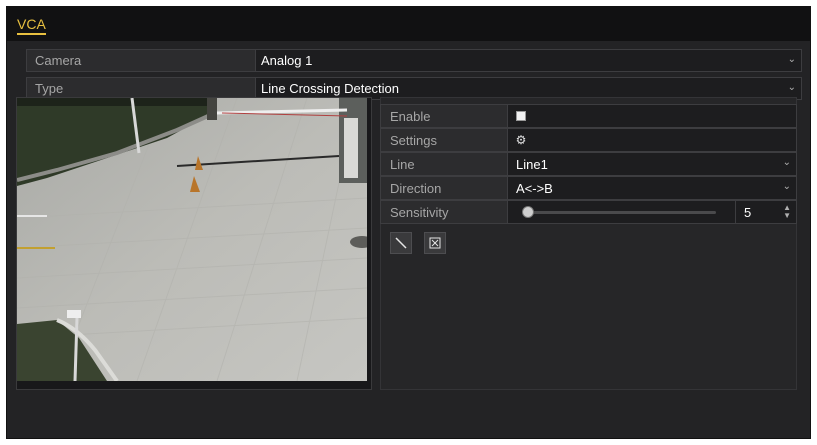  Describe the element at coordinates (534, 188) in the screenshot. I see `direction-value: A<->B` at that location.